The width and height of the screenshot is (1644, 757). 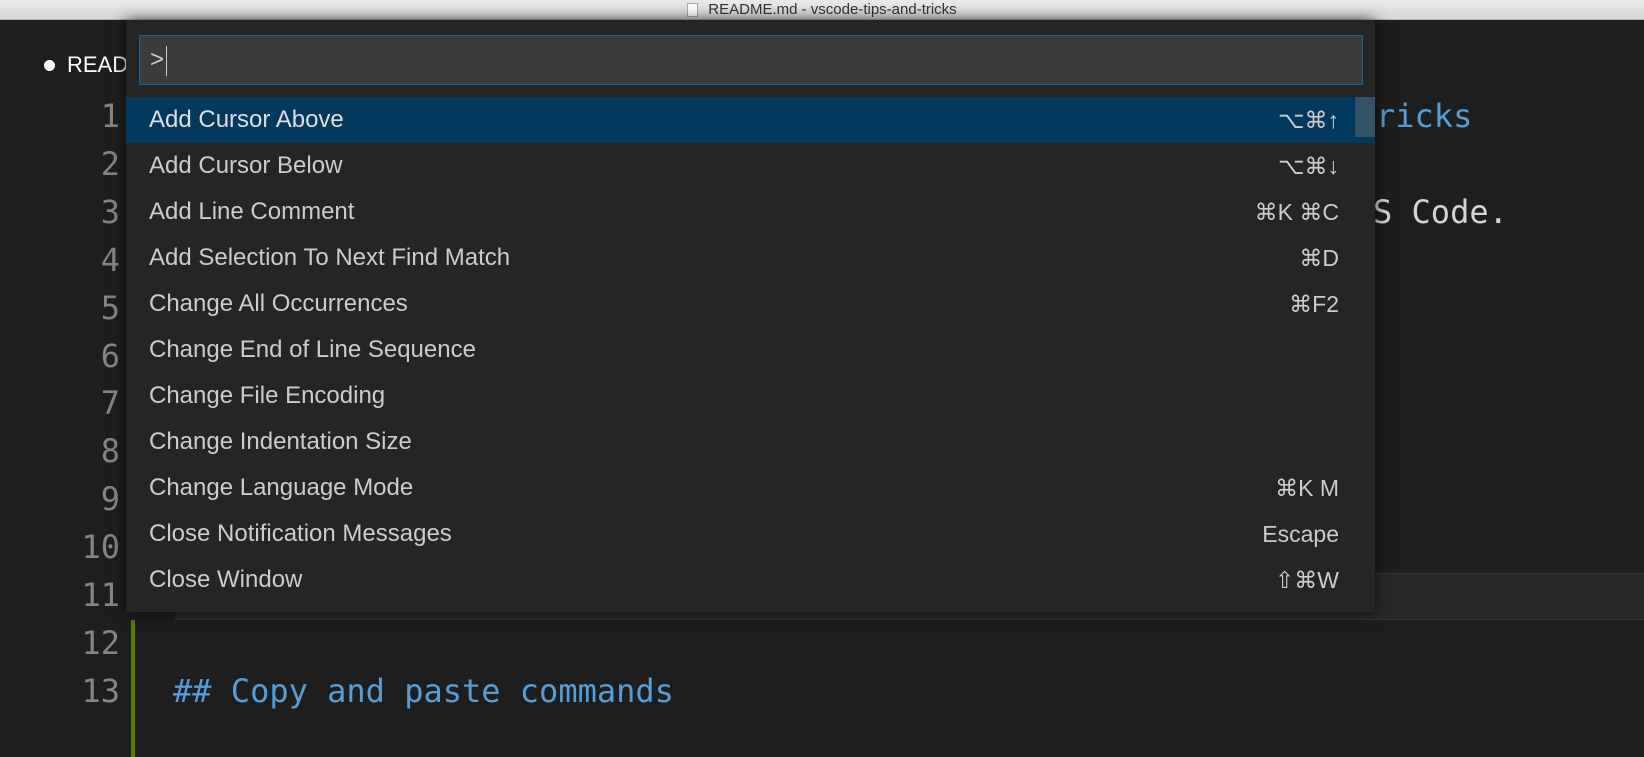 I want to click on command-label: Change Language Mode, so click(x=281, y=487).